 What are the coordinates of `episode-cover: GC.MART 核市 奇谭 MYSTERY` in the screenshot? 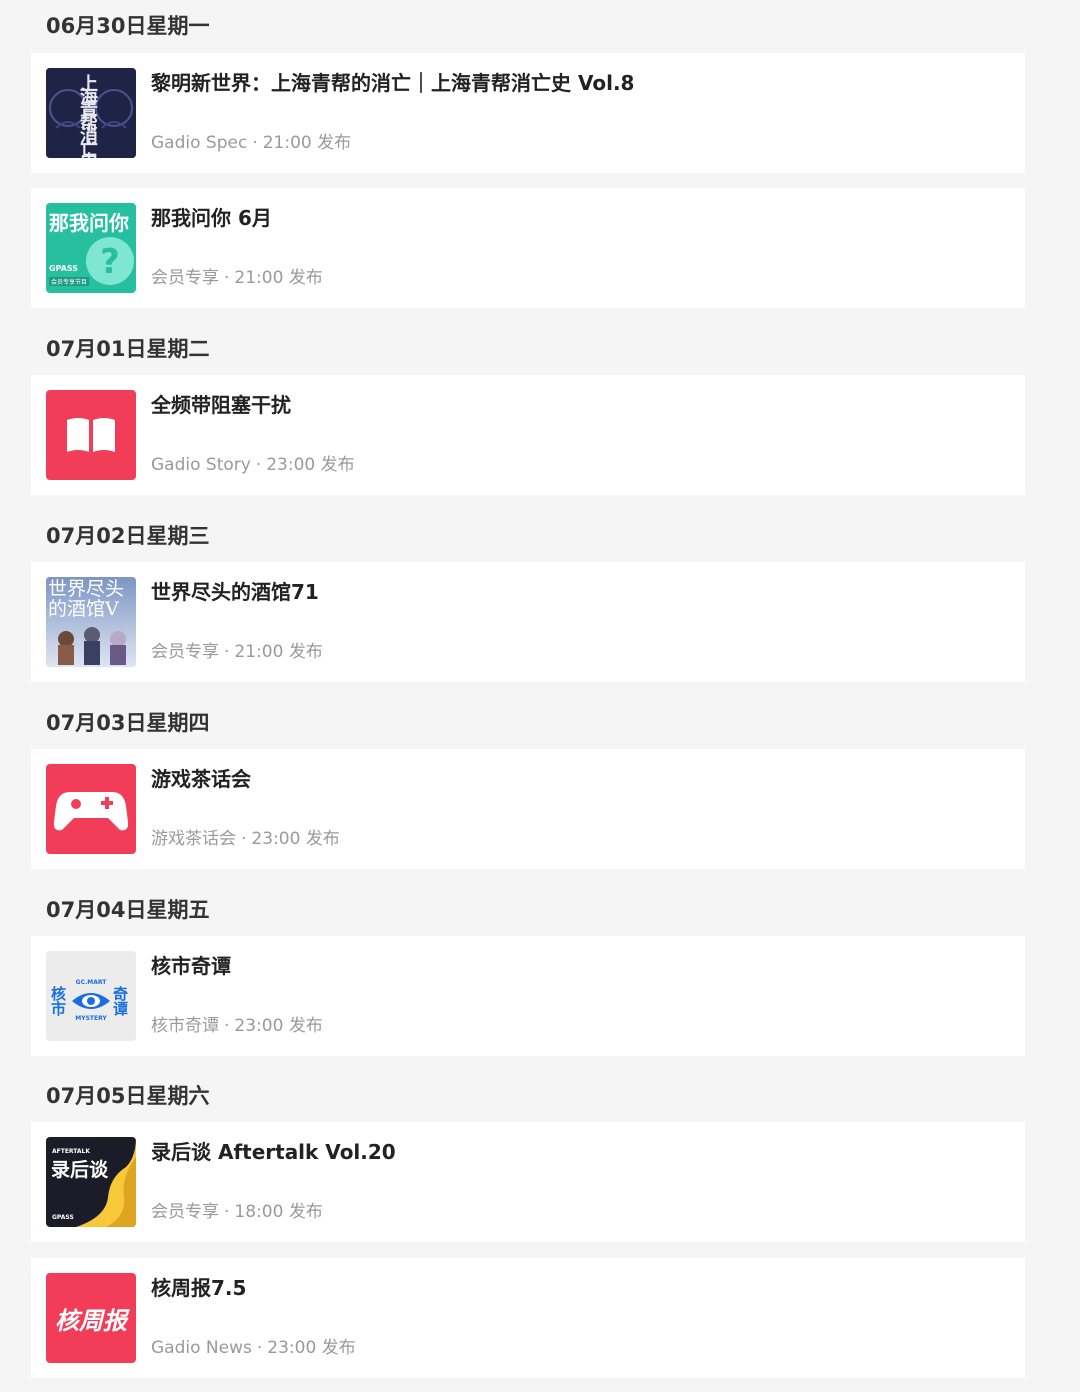 It's located at (91, 996).